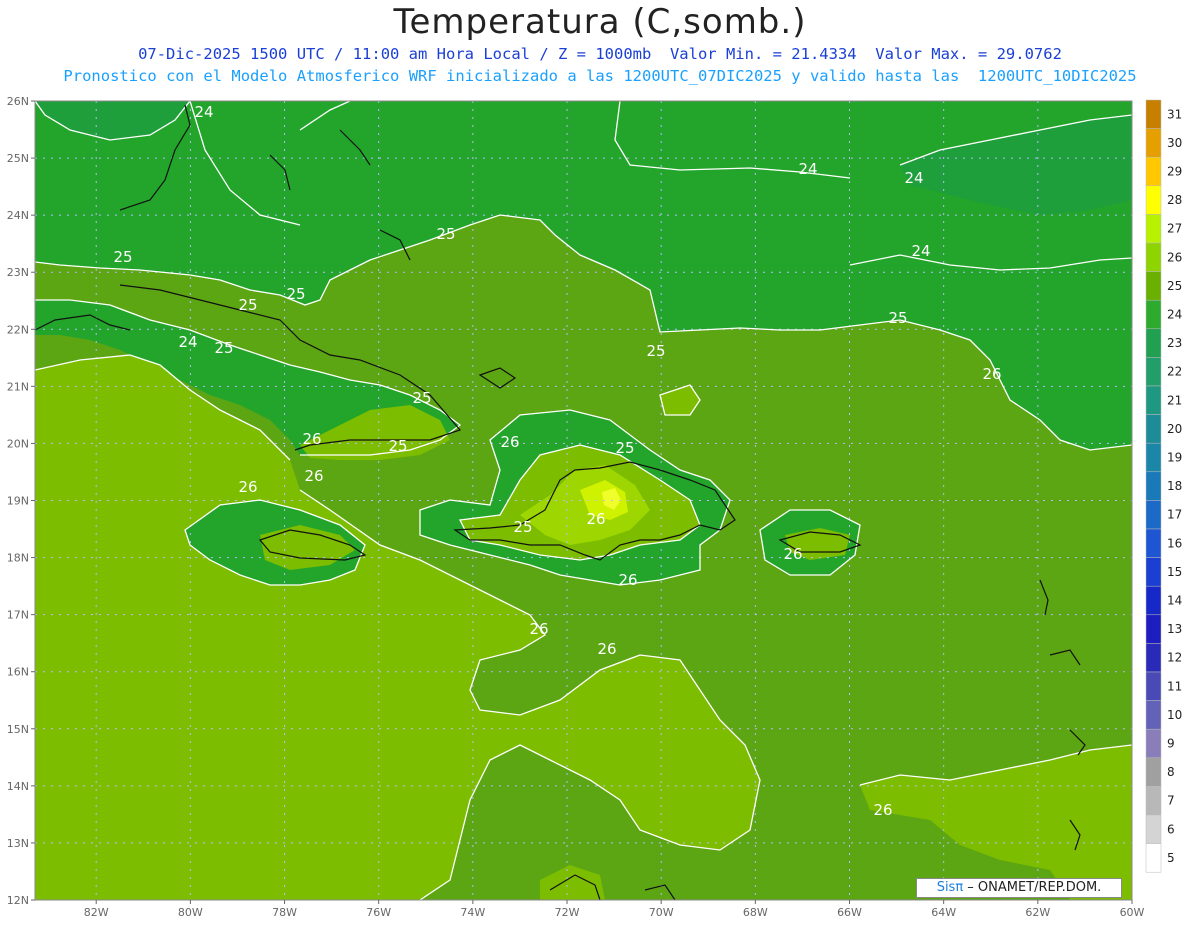 The image size is (1200, 927). I want to click on lat-tick-label: 14N, so click(18, 786).